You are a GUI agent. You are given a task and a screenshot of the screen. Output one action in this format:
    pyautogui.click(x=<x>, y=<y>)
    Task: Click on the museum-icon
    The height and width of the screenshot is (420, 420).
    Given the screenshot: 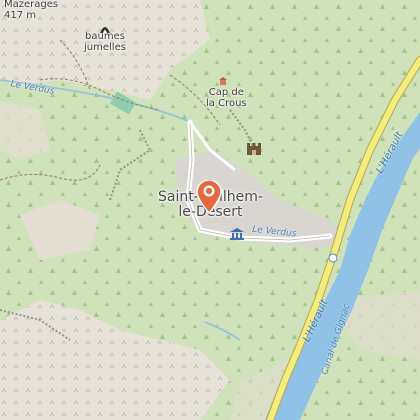 What is the action you would take?
    pyautogui.click(x=237, y=234)
    